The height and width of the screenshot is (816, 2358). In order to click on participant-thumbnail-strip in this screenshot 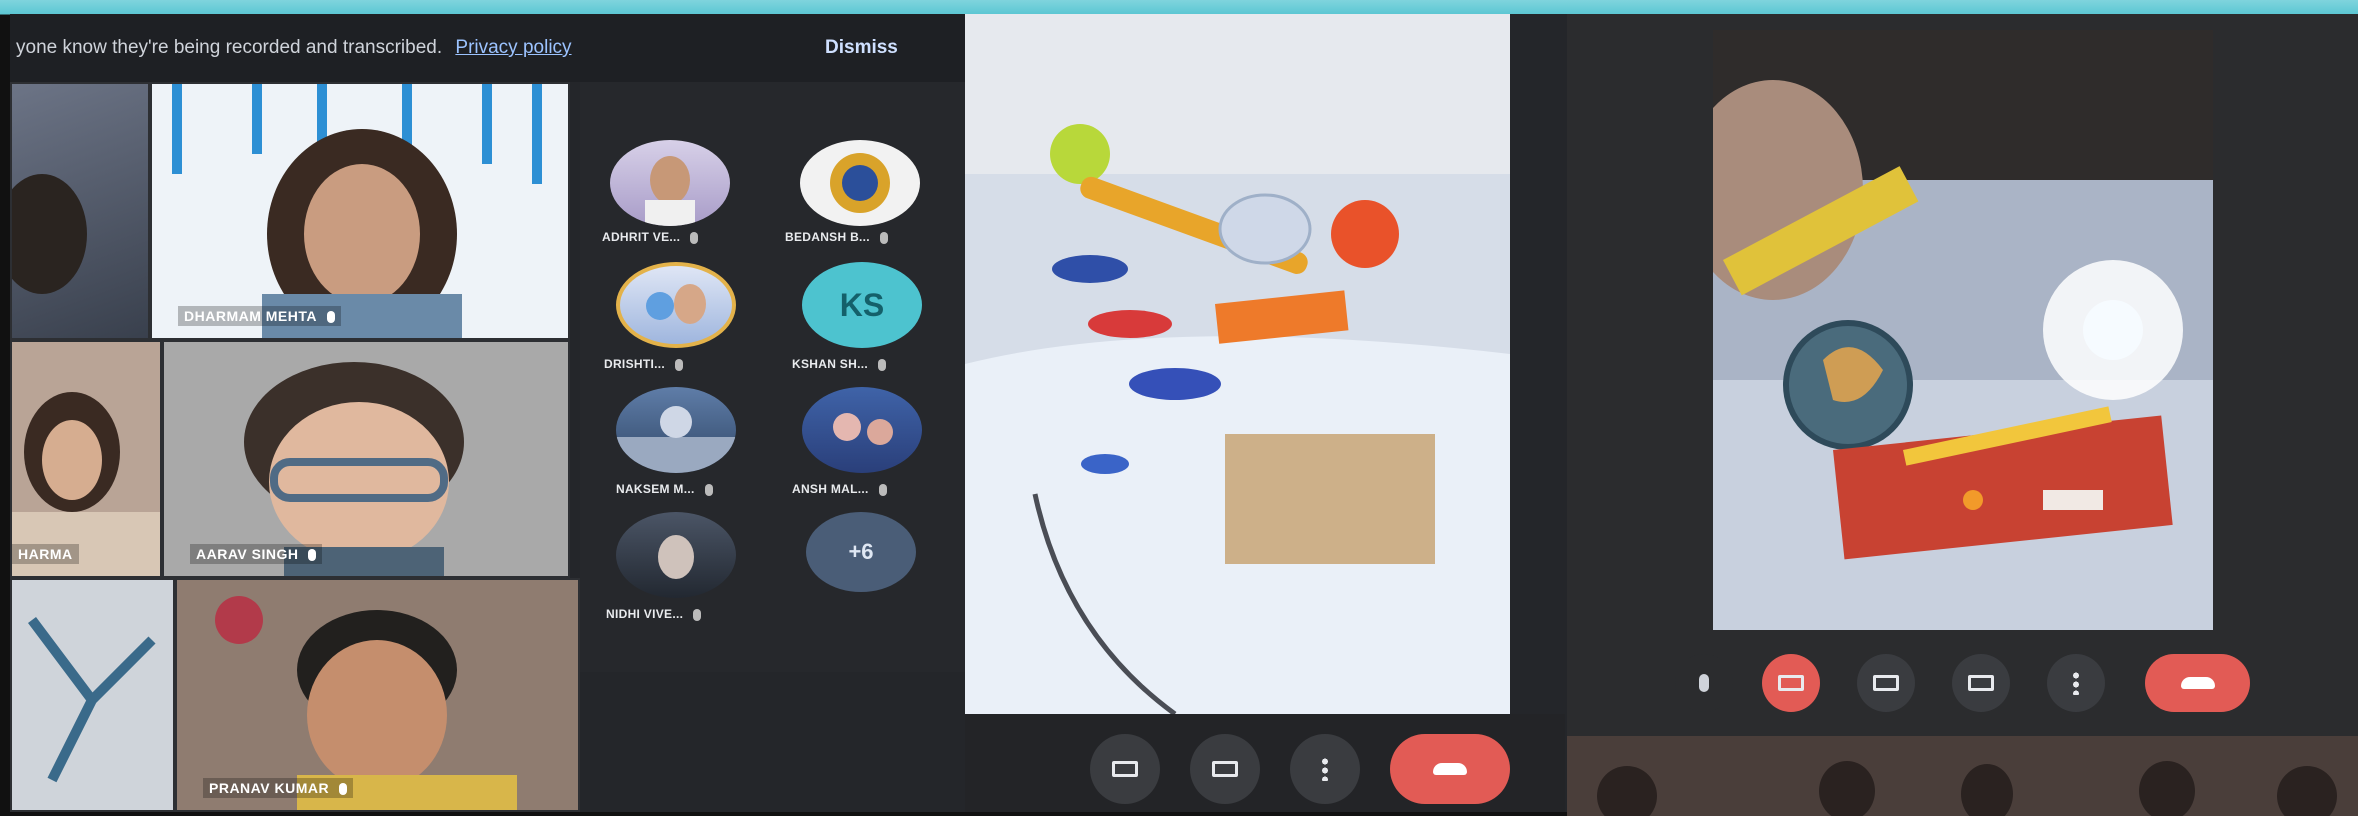, I will do `click(1962, 776)`.